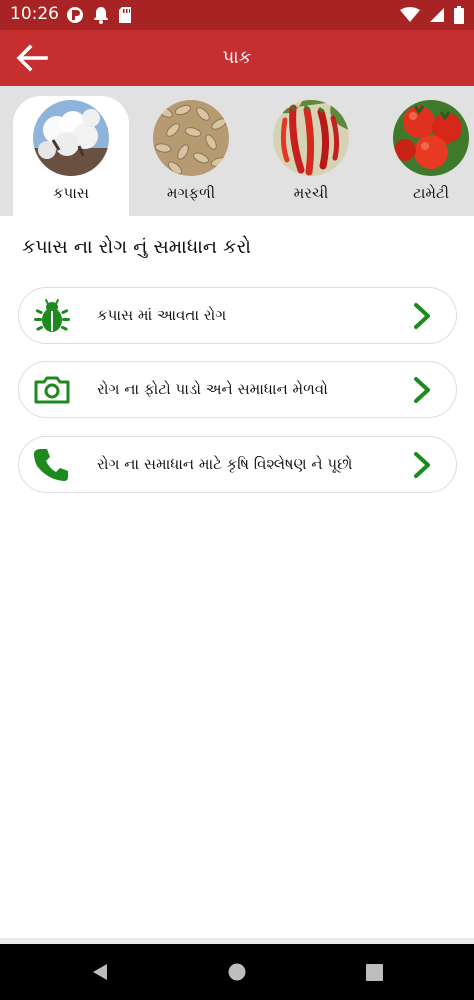 The width and height of the screenshot is (474, 1000). I want to click on nav-recents-button, so click(374, 972).